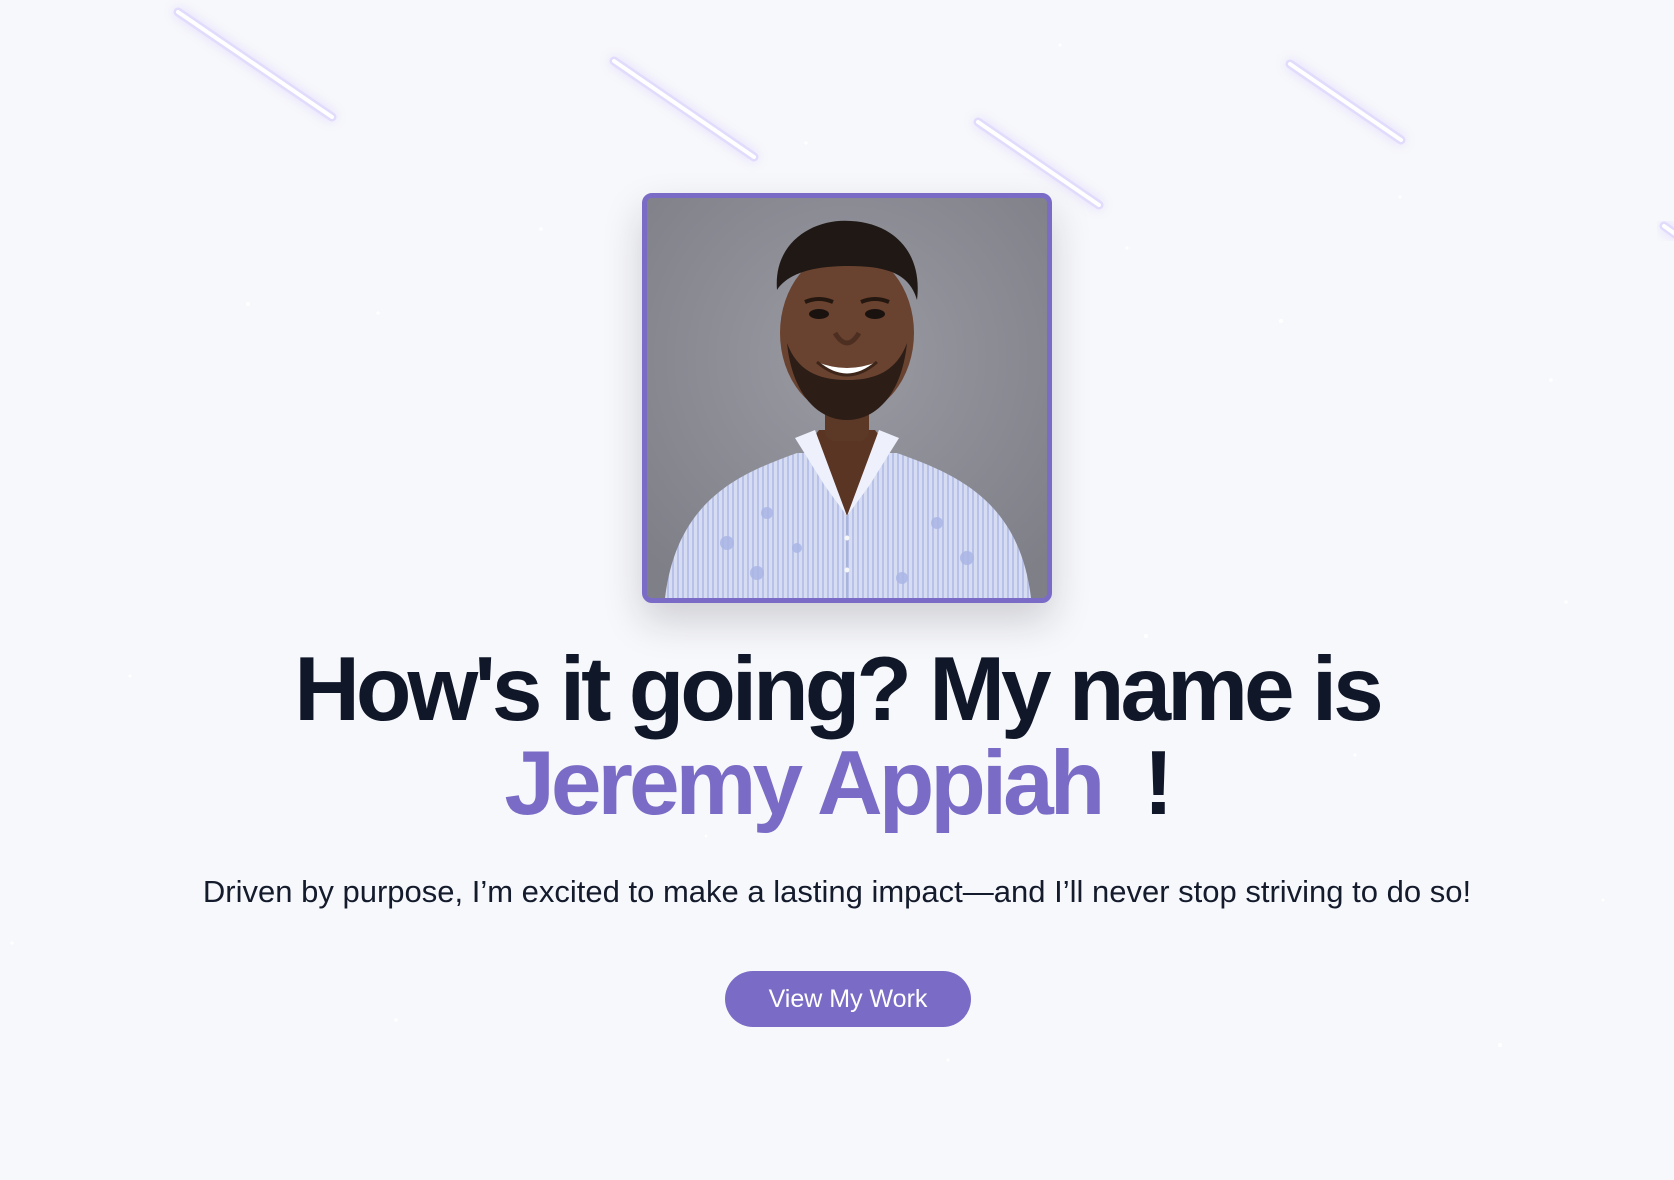 Image resolution: width=1674 pixels, height=1180 pixels. I want to click on portrait-illustration, so click(847, 398).